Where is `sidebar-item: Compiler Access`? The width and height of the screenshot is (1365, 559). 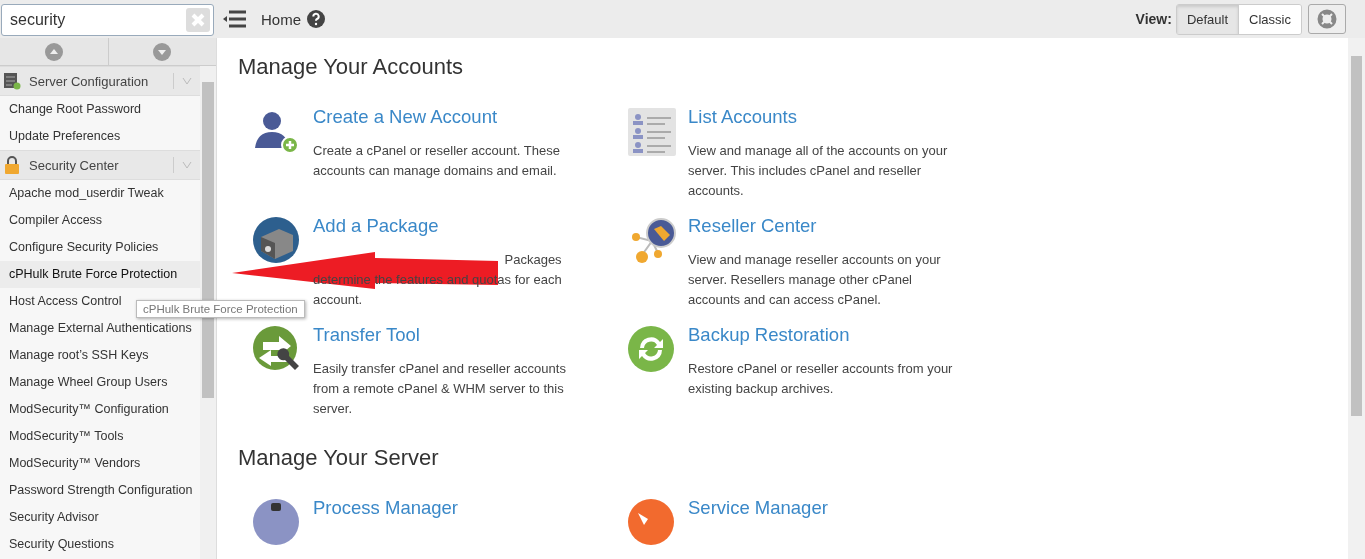 sidebar-item: Compiler Access is located at coordinates (100, 220).